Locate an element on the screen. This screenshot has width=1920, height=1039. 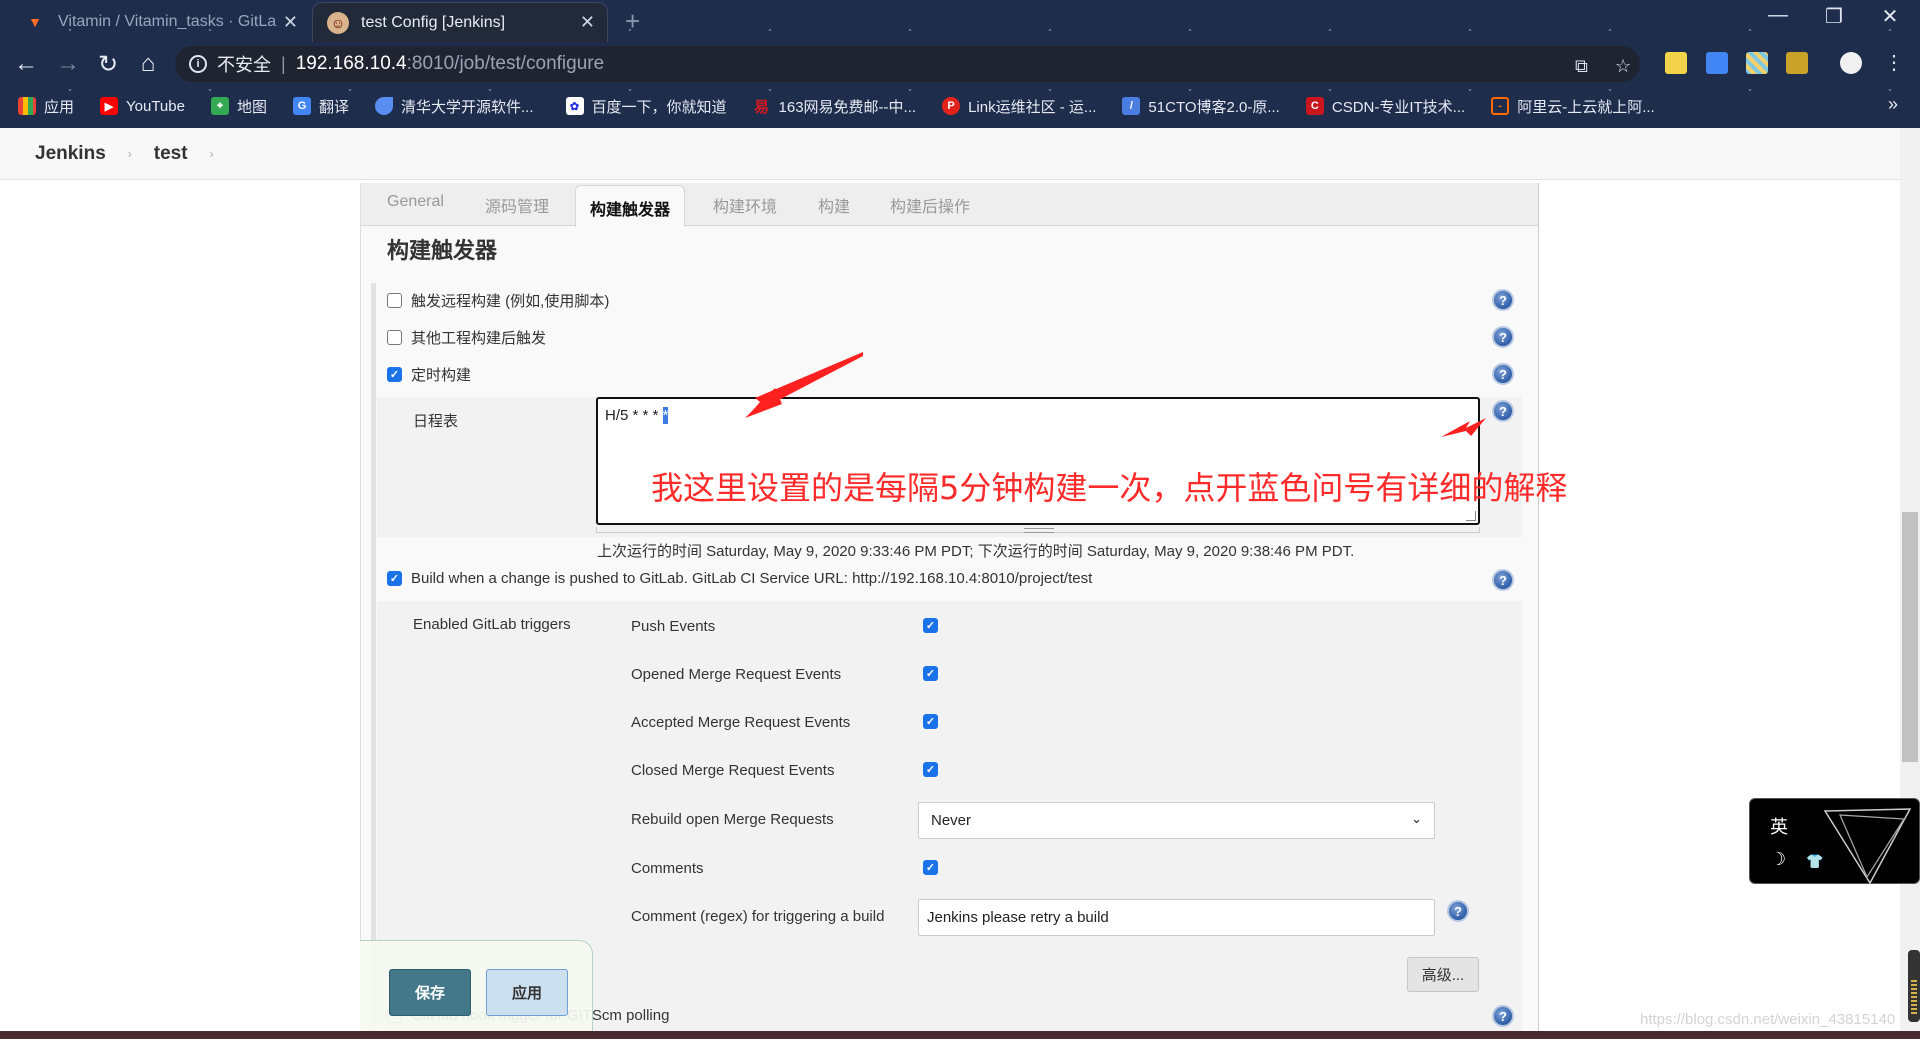
extension-smiley-icon is located at coordinates (1676, 63).